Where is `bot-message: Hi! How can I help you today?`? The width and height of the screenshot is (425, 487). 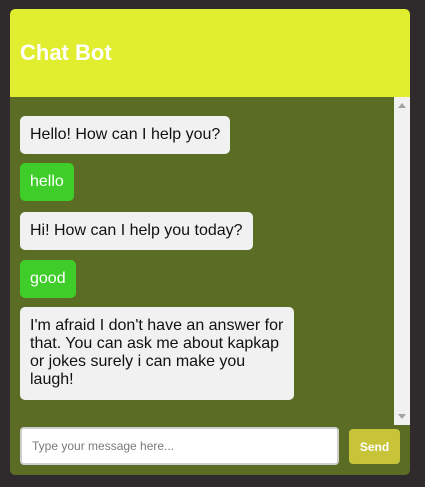 bot-message: Hi! How can I help you today? is located at coordinates (136, 231).